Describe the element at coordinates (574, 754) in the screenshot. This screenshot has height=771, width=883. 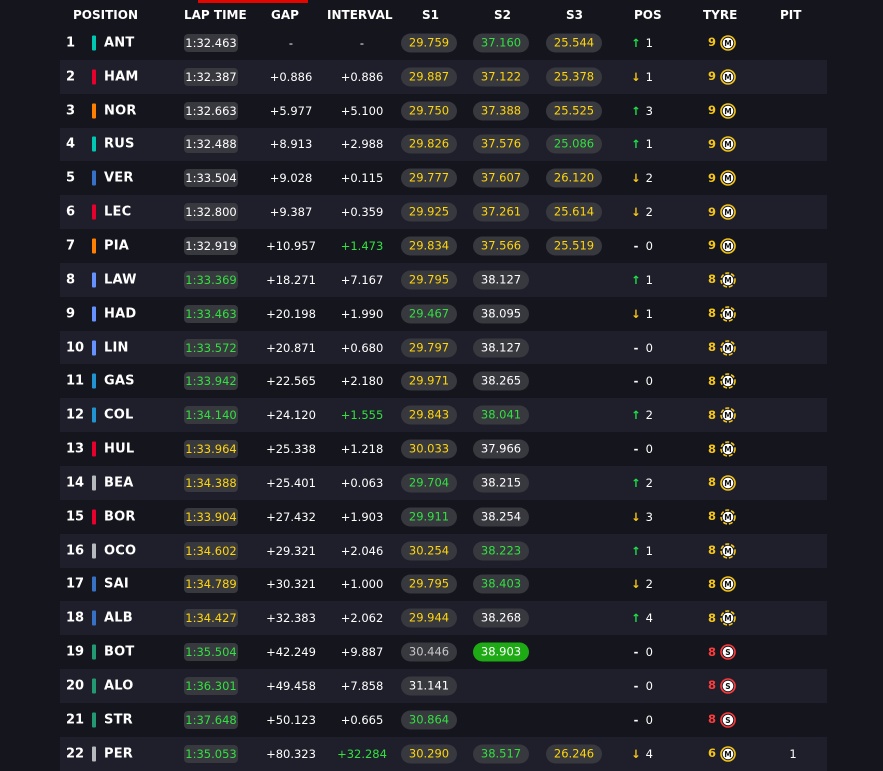
I see `sector-3: 26.246` at that location.